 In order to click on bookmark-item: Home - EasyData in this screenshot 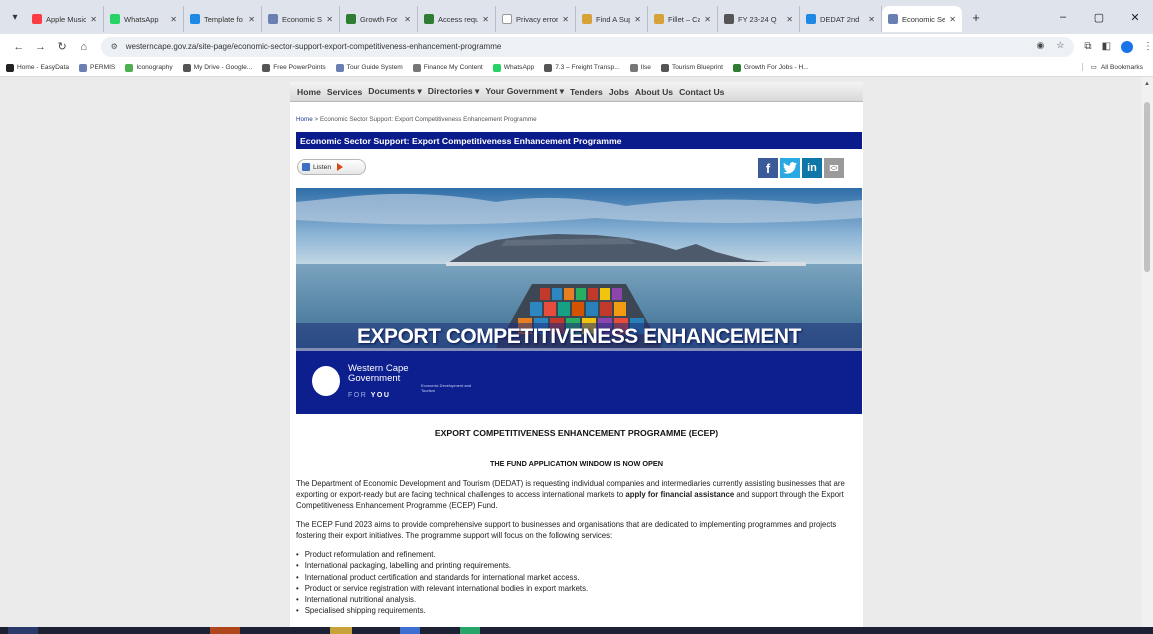, I will do `click(37, 67)`.